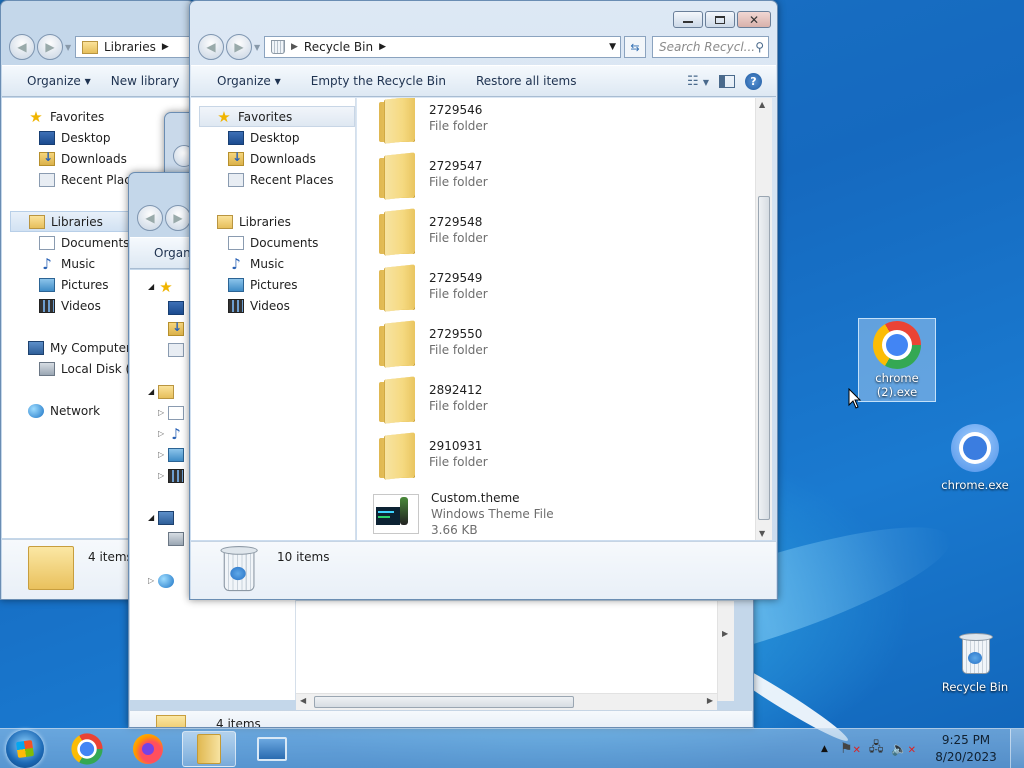 The width and height of the screenshot is (1024, 768). What do you see at coordinates (432, 403) in the screenshot?
I see `file-item: 2892412 File folder` at bounding box center [432, 403].